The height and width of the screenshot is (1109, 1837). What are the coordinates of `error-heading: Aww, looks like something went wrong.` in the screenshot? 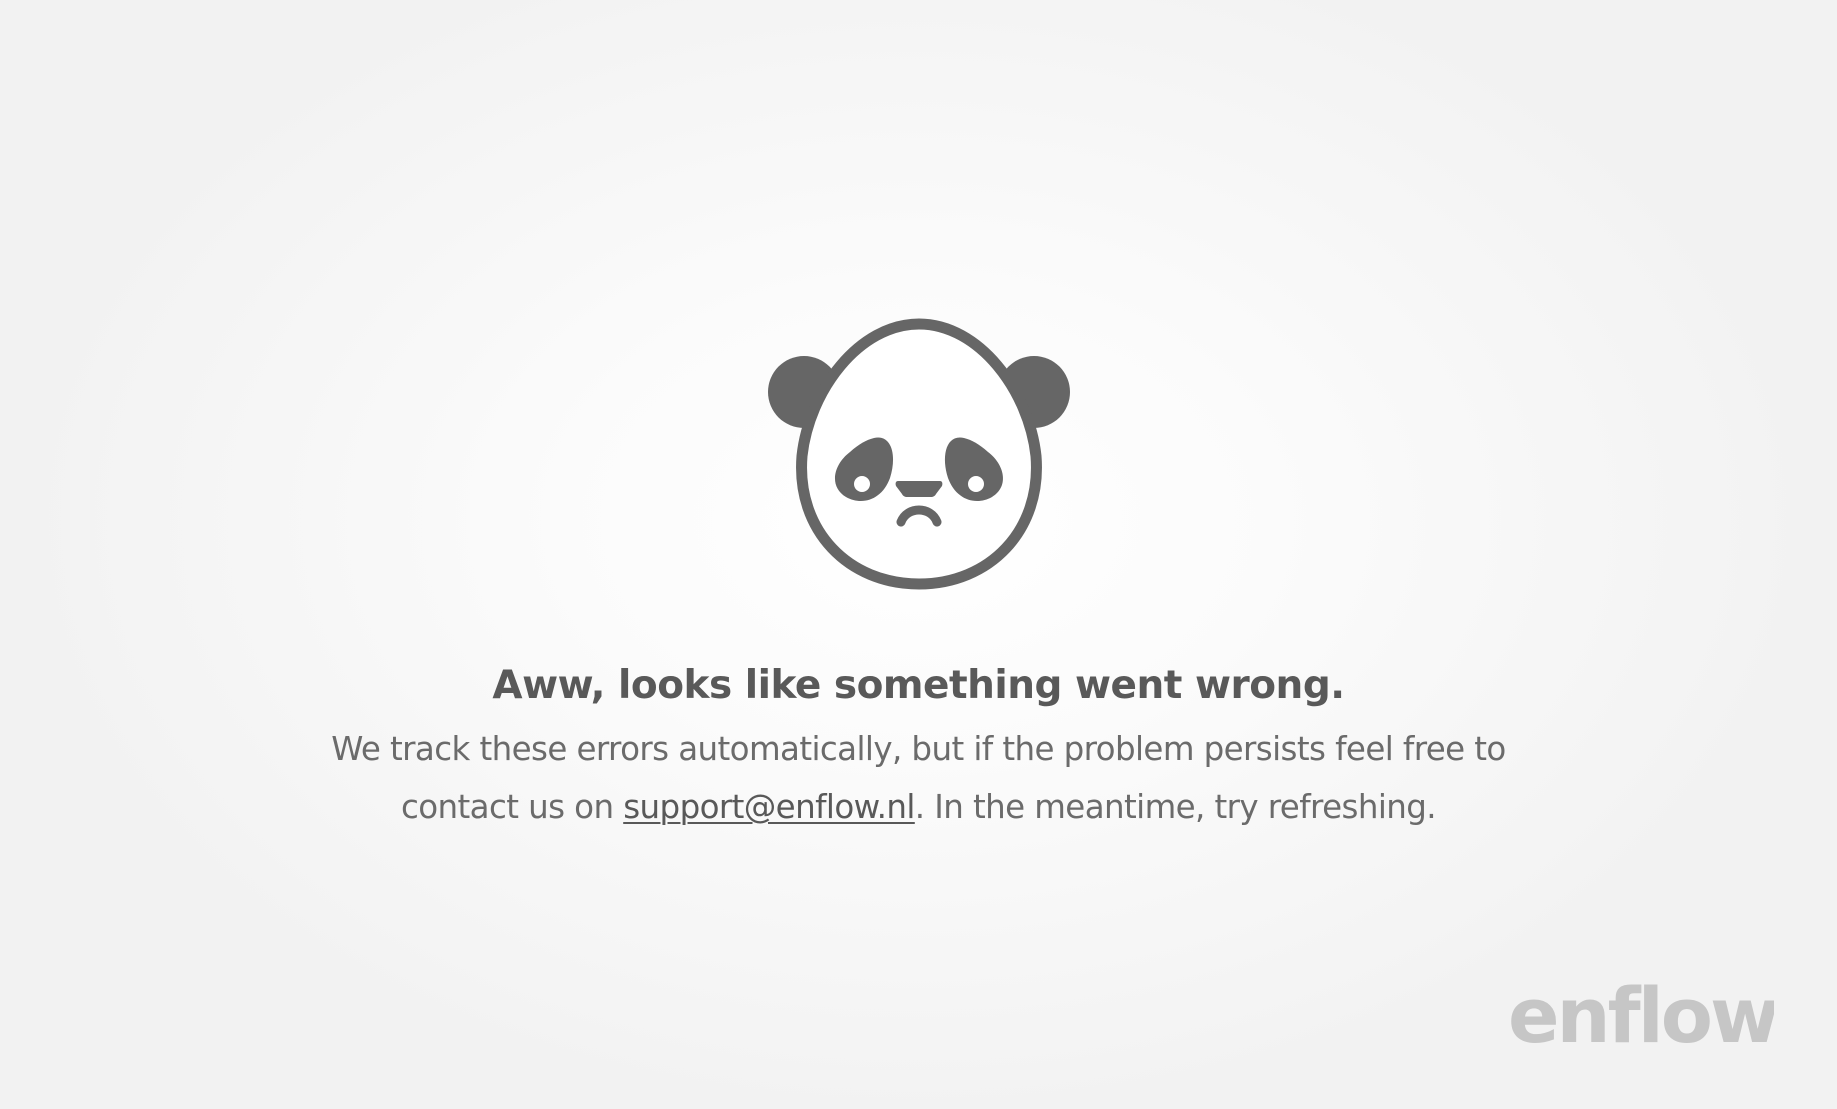 It's located at (918, 685).